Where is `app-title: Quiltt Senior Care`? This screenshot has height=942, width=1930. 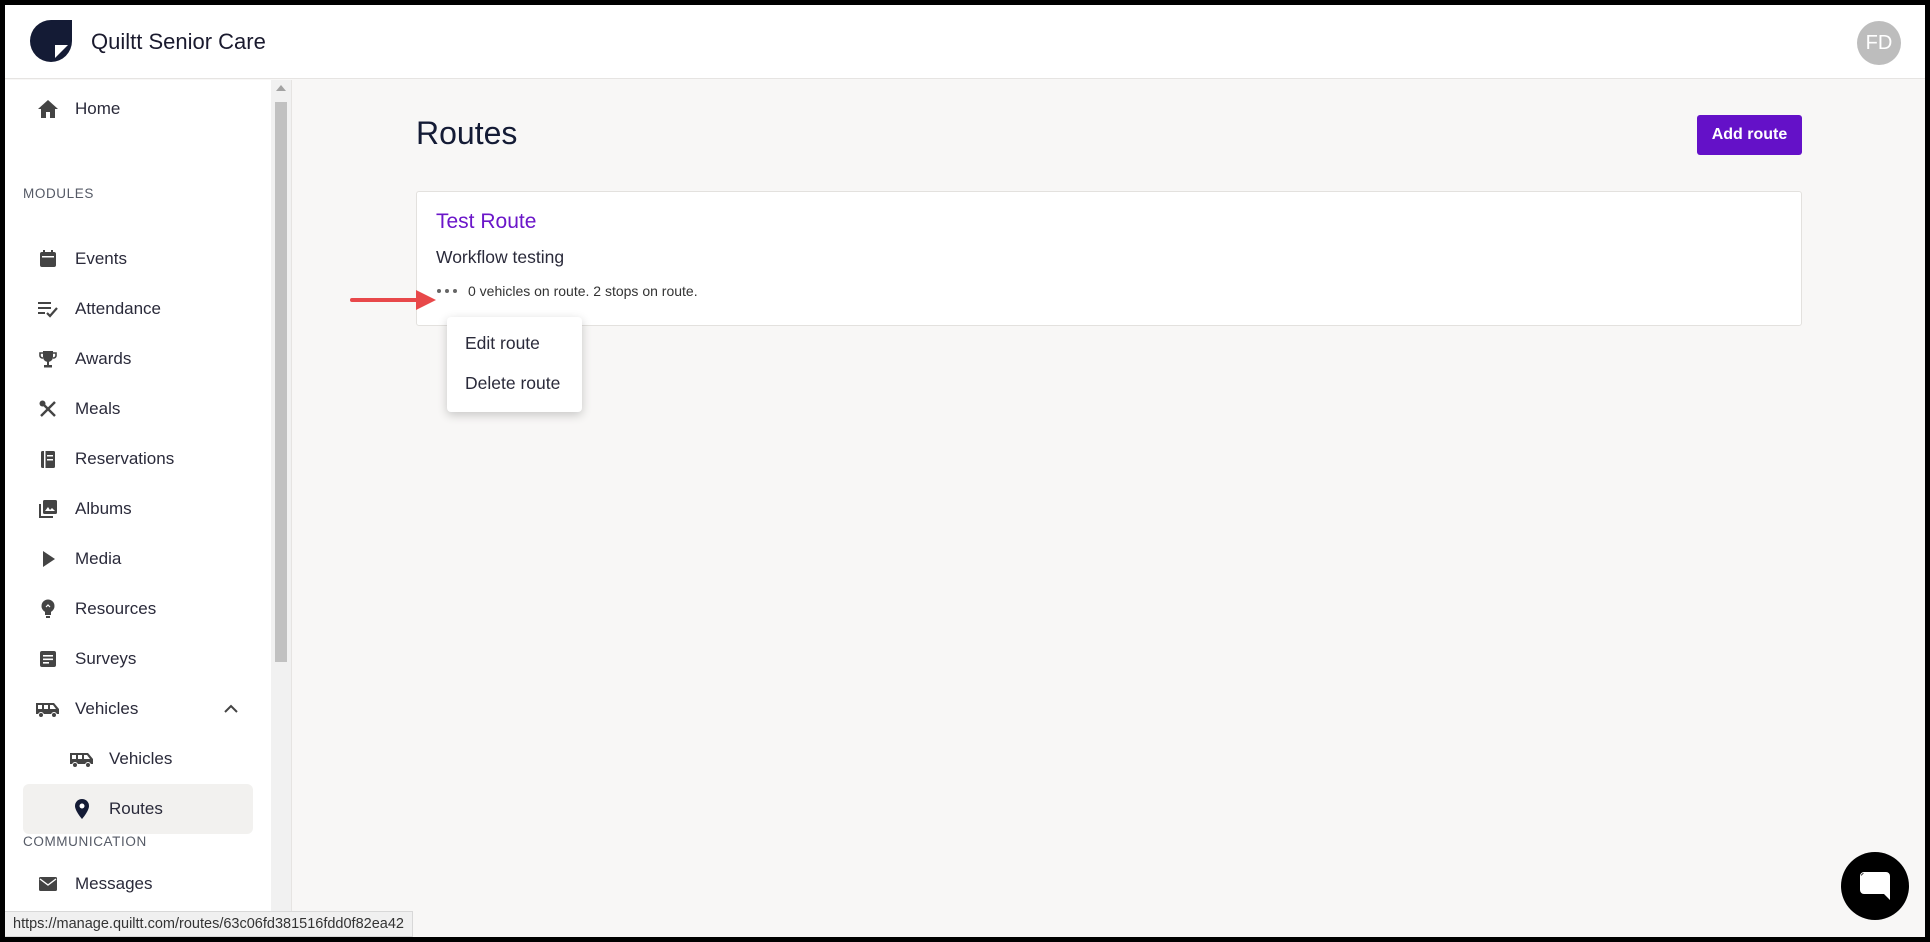
app-title: Quiltt Senior Care is located at coordinates (178, 41).